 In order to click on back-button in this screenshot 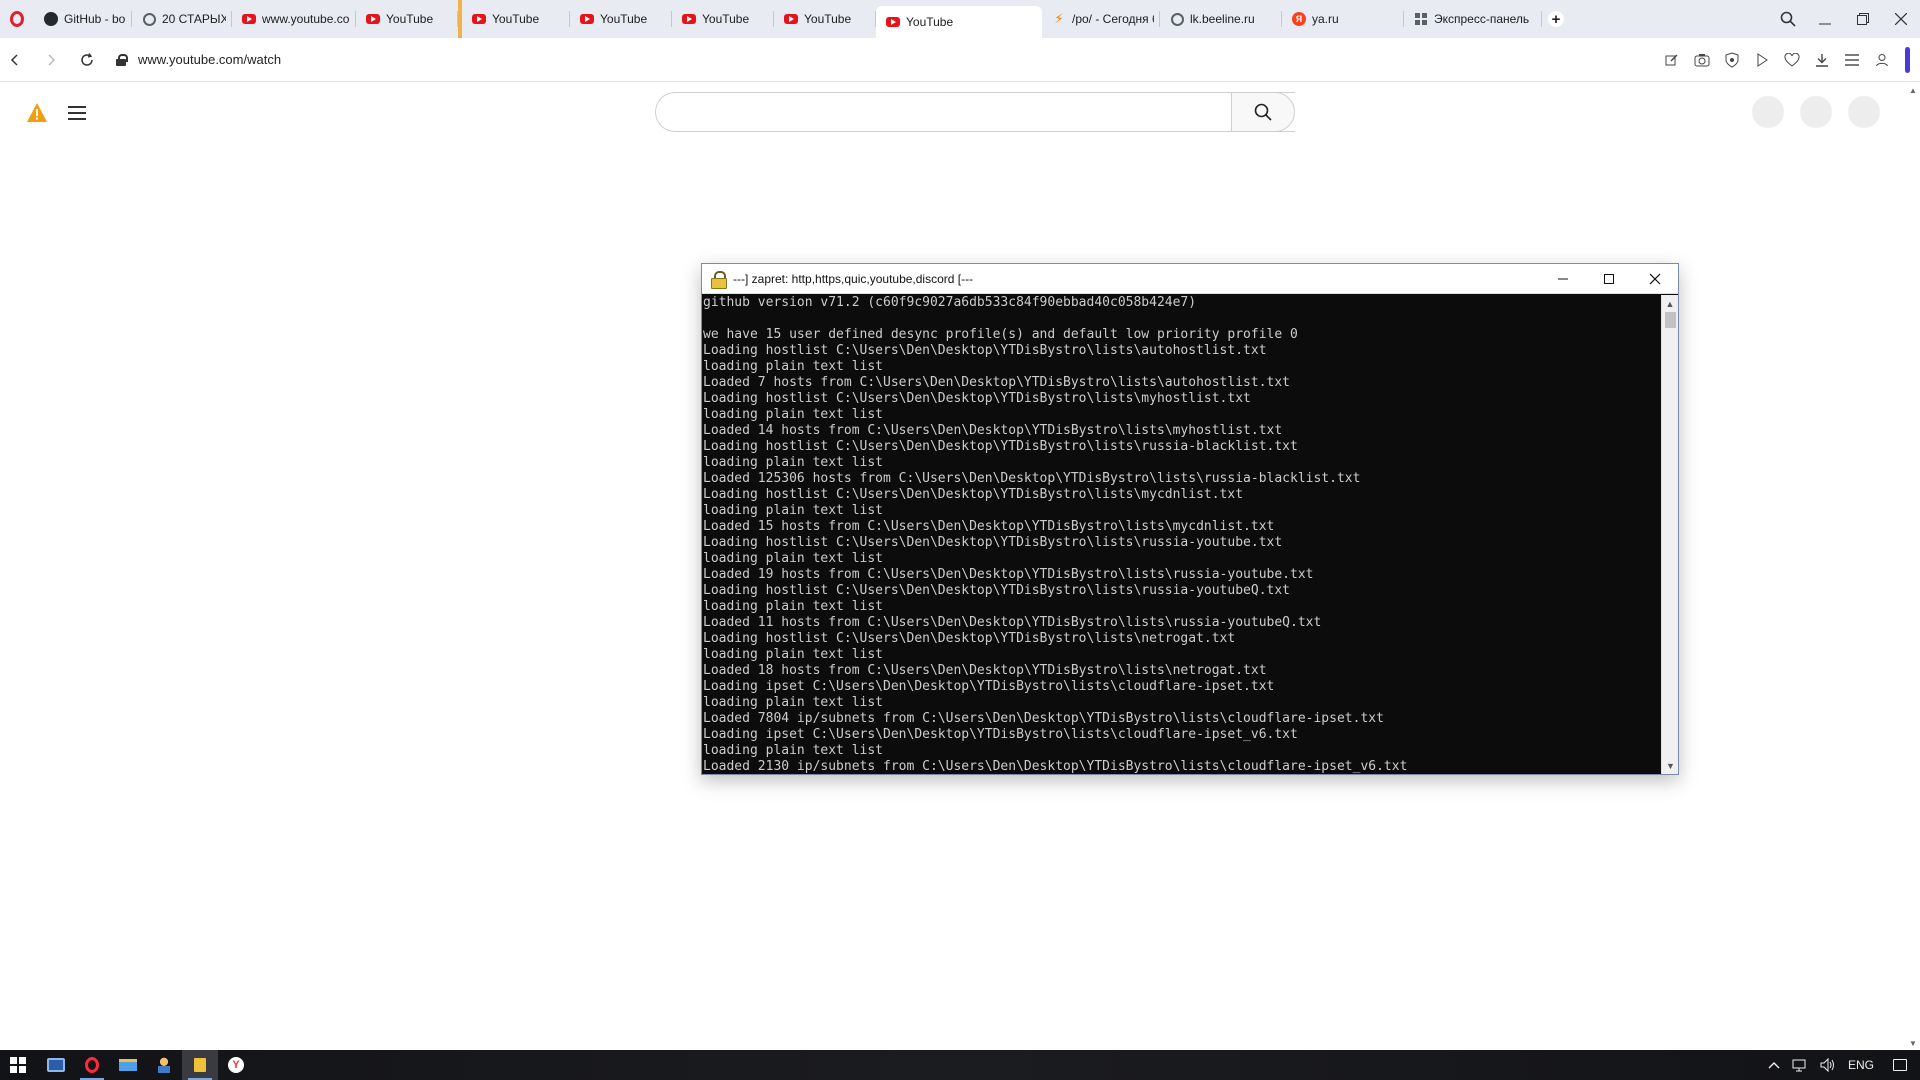, I will do `click(15, 60)`.